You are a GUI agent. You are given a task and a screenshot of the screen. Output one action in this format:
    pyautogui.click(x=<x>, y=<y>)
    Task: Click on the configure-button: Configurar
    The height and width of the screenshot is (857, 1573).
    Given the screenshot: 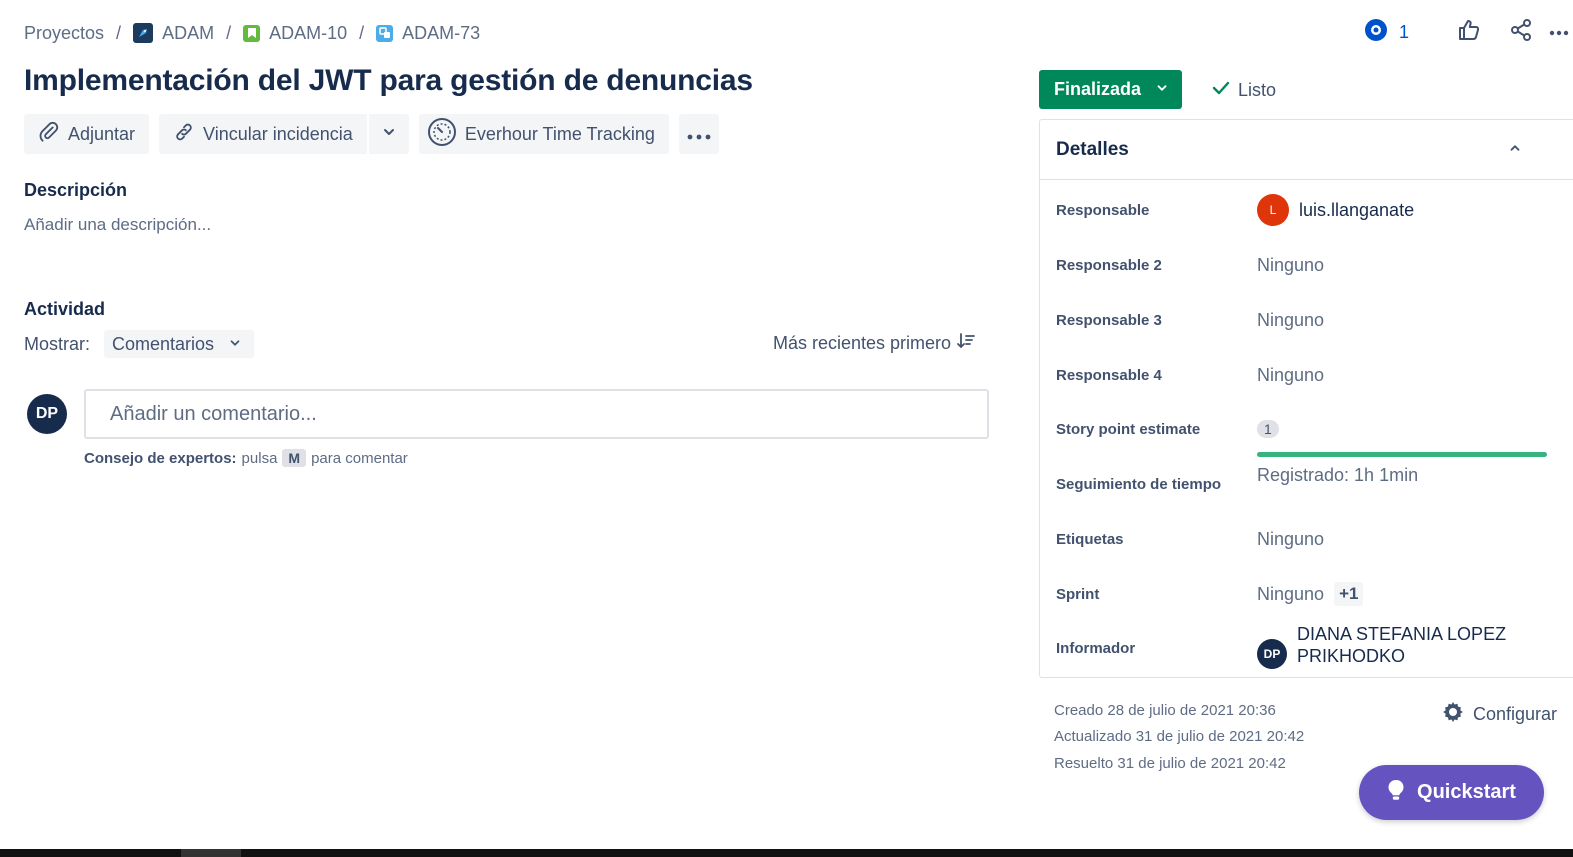 What is the action you would take?
    pyautogui.click(x=1499, y=714)
    